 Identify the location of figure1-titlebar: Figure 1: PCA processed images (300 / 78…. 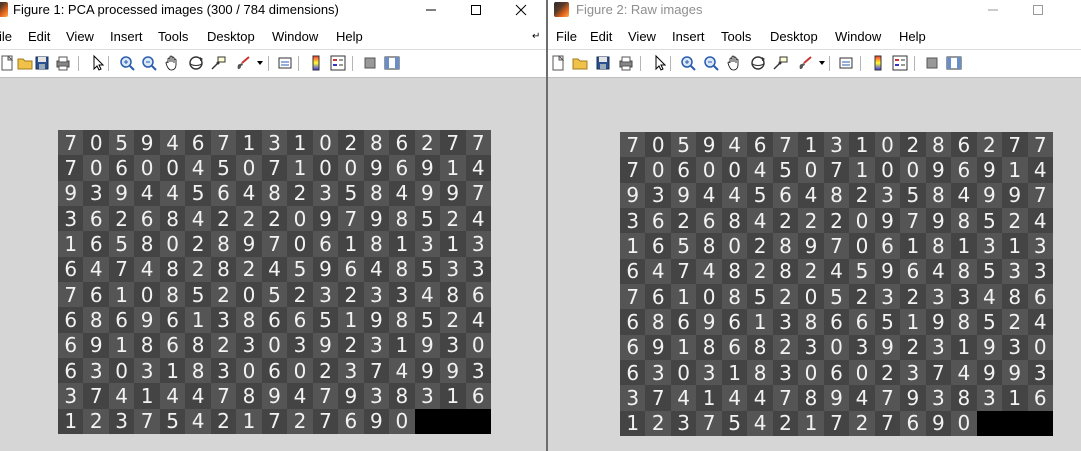
(273, 10).